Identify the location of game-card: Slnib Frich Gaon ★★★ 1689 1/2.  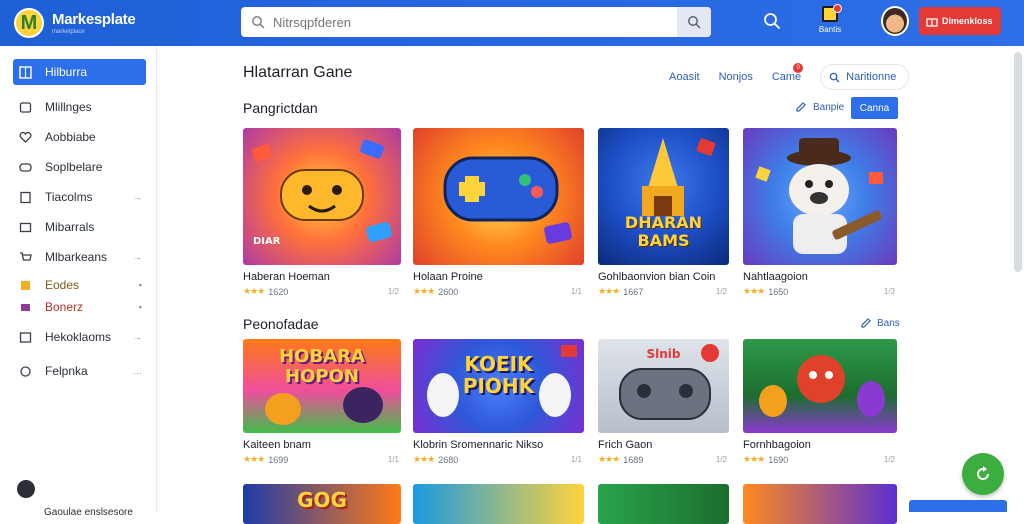
(663, 402).